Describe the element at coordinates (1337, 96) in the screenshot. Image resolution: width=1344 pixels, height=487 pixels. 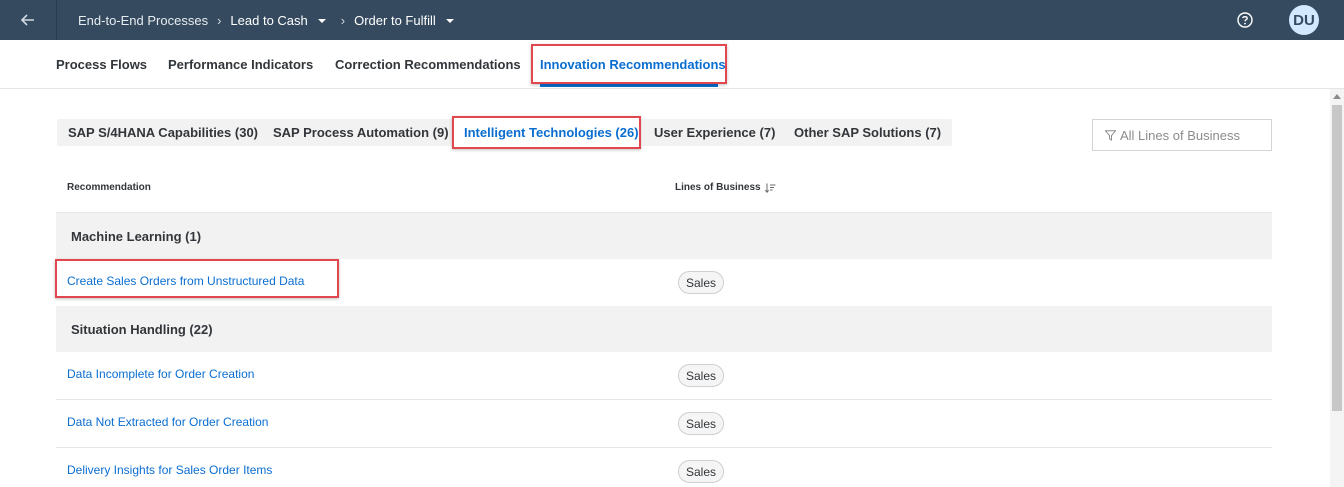
I see `scroll-up-arrow-icon` at that location.